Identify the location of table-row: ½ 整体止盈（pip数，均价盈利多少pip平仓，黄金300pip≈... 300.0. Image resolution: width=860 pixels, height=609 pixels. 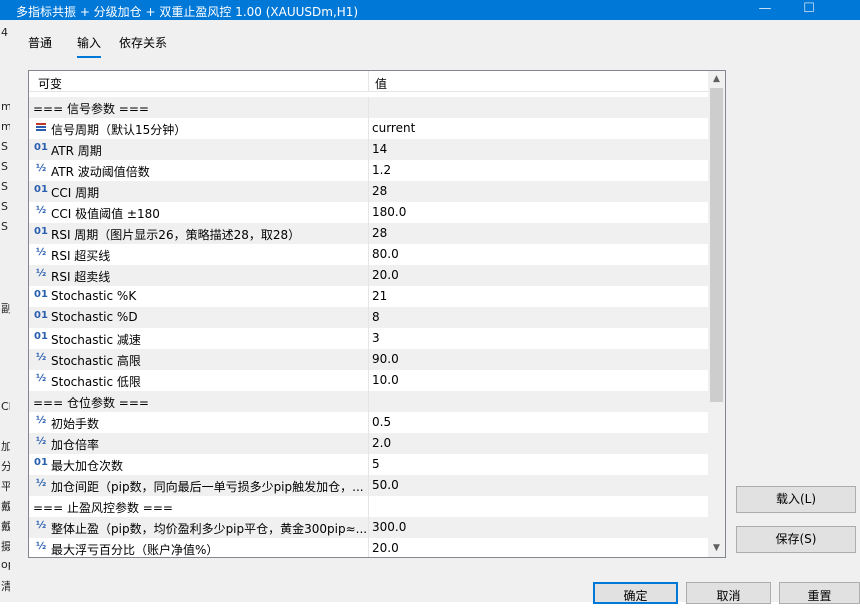
(368, 527).